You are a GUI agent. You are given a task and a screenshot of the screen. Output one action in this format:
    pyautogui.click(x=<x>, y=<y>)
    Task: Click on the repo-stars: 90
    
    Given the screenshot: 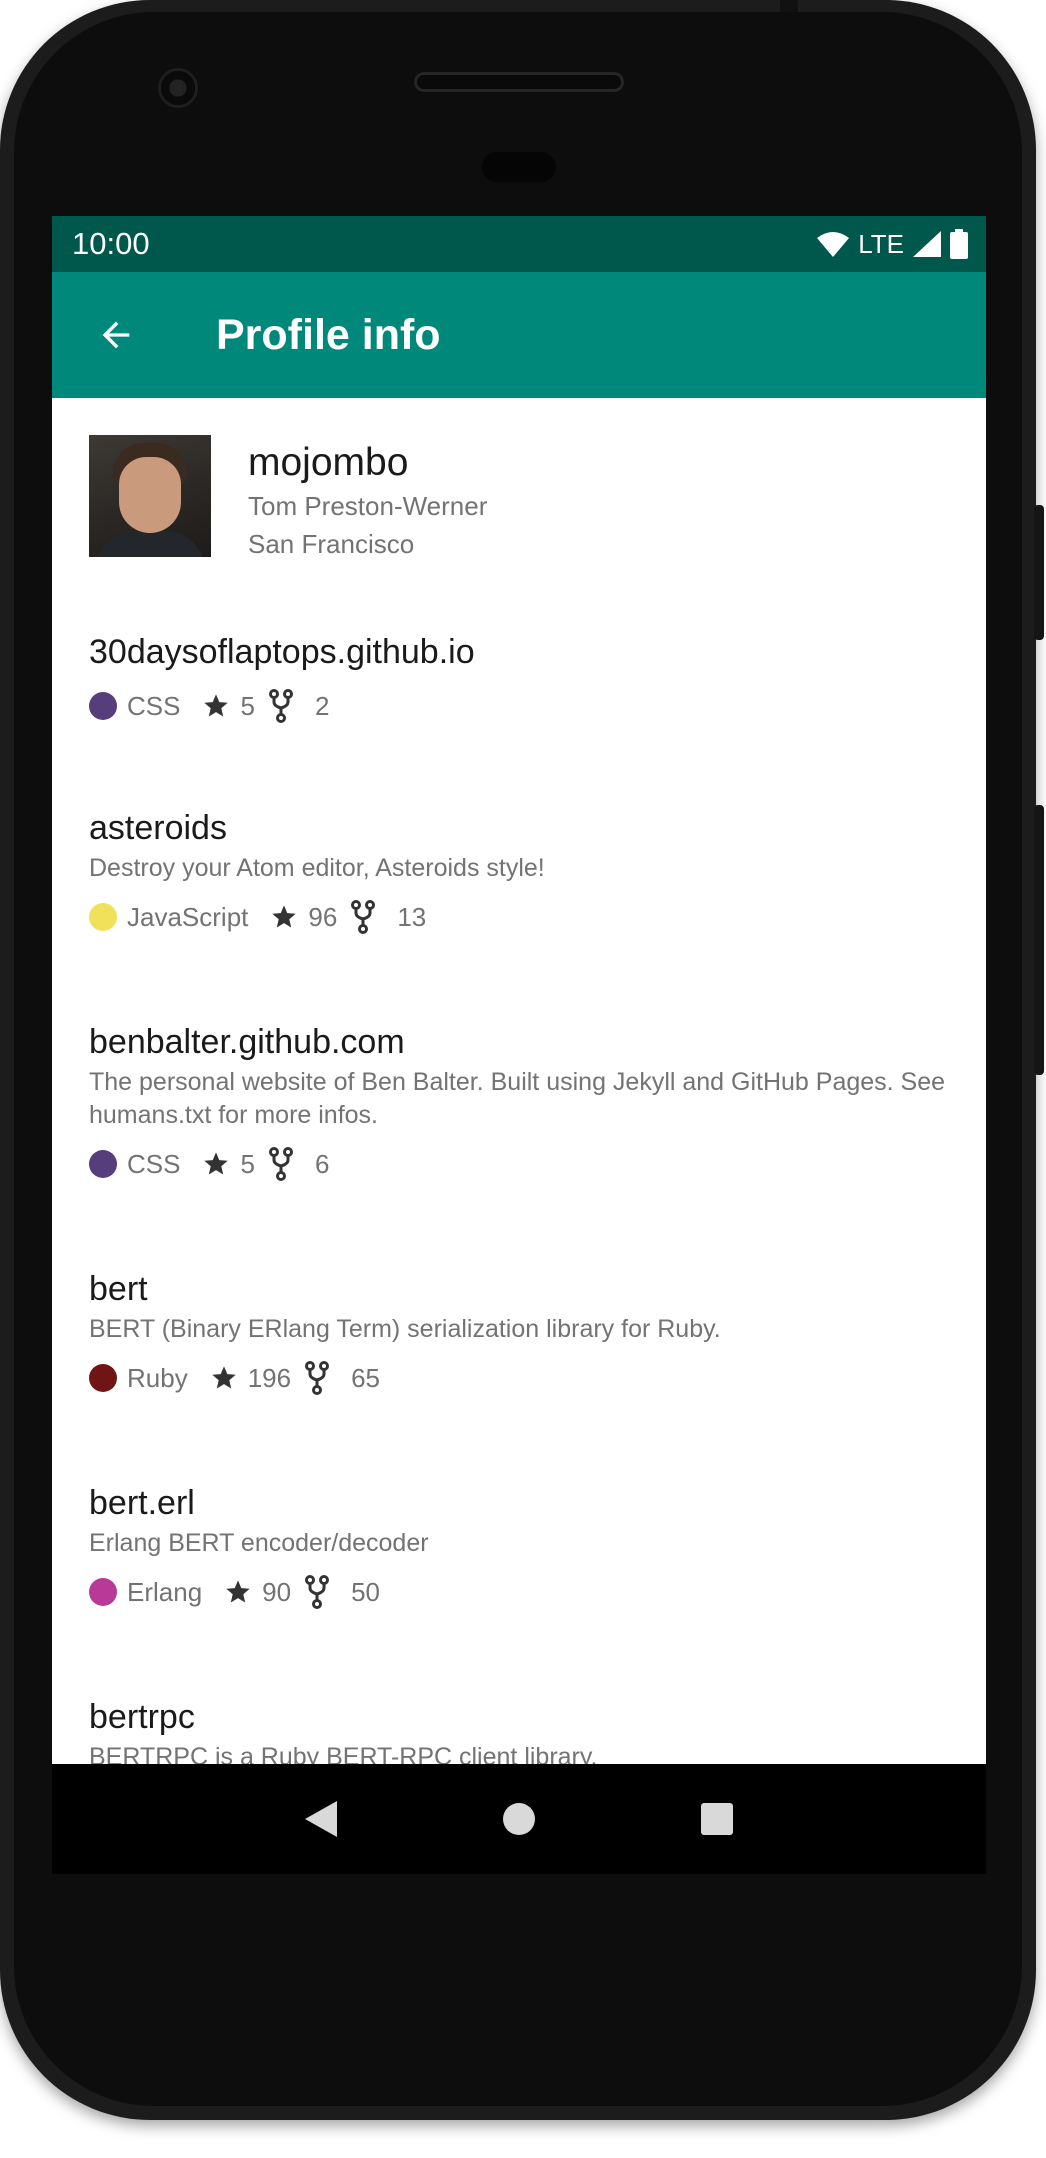 What is the action you would take?
    pyautogui.click(x=277, y=1591)
    